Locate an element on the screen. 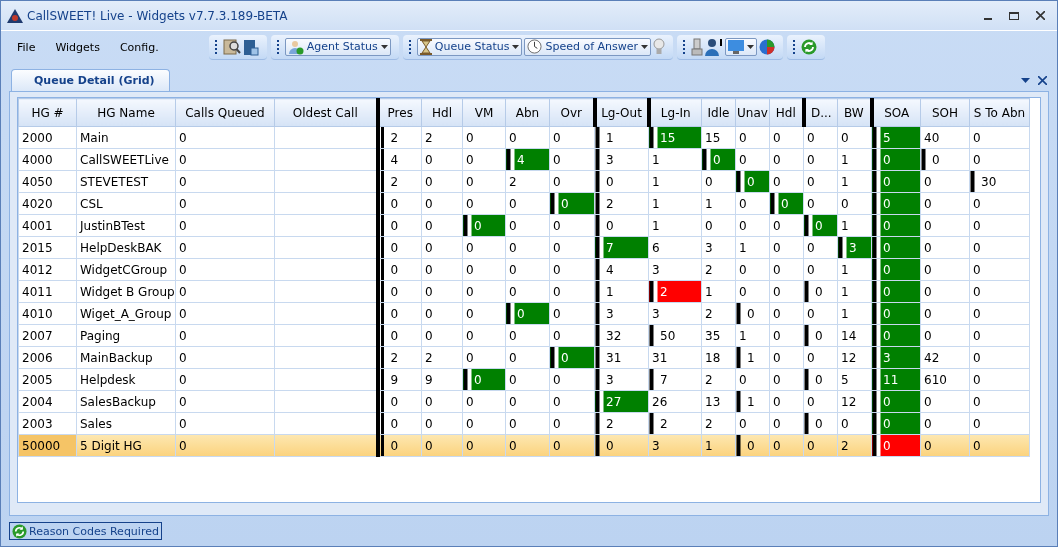  clipboard-icon is located at coordinates (250, 46).